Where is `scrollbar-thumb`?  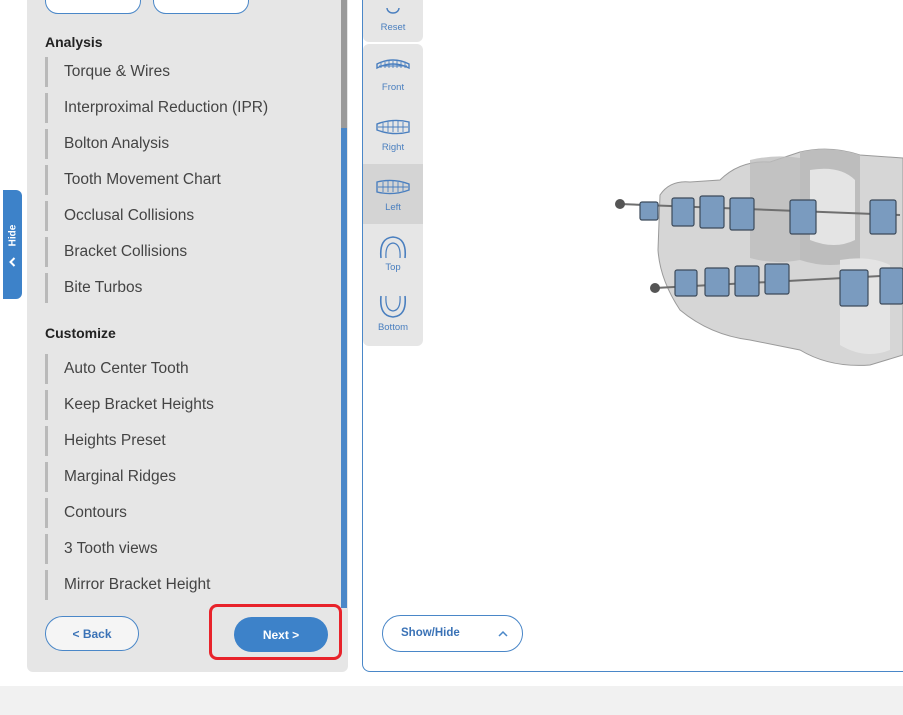 scrollbar-thumb is located at coordinates (344, 64).